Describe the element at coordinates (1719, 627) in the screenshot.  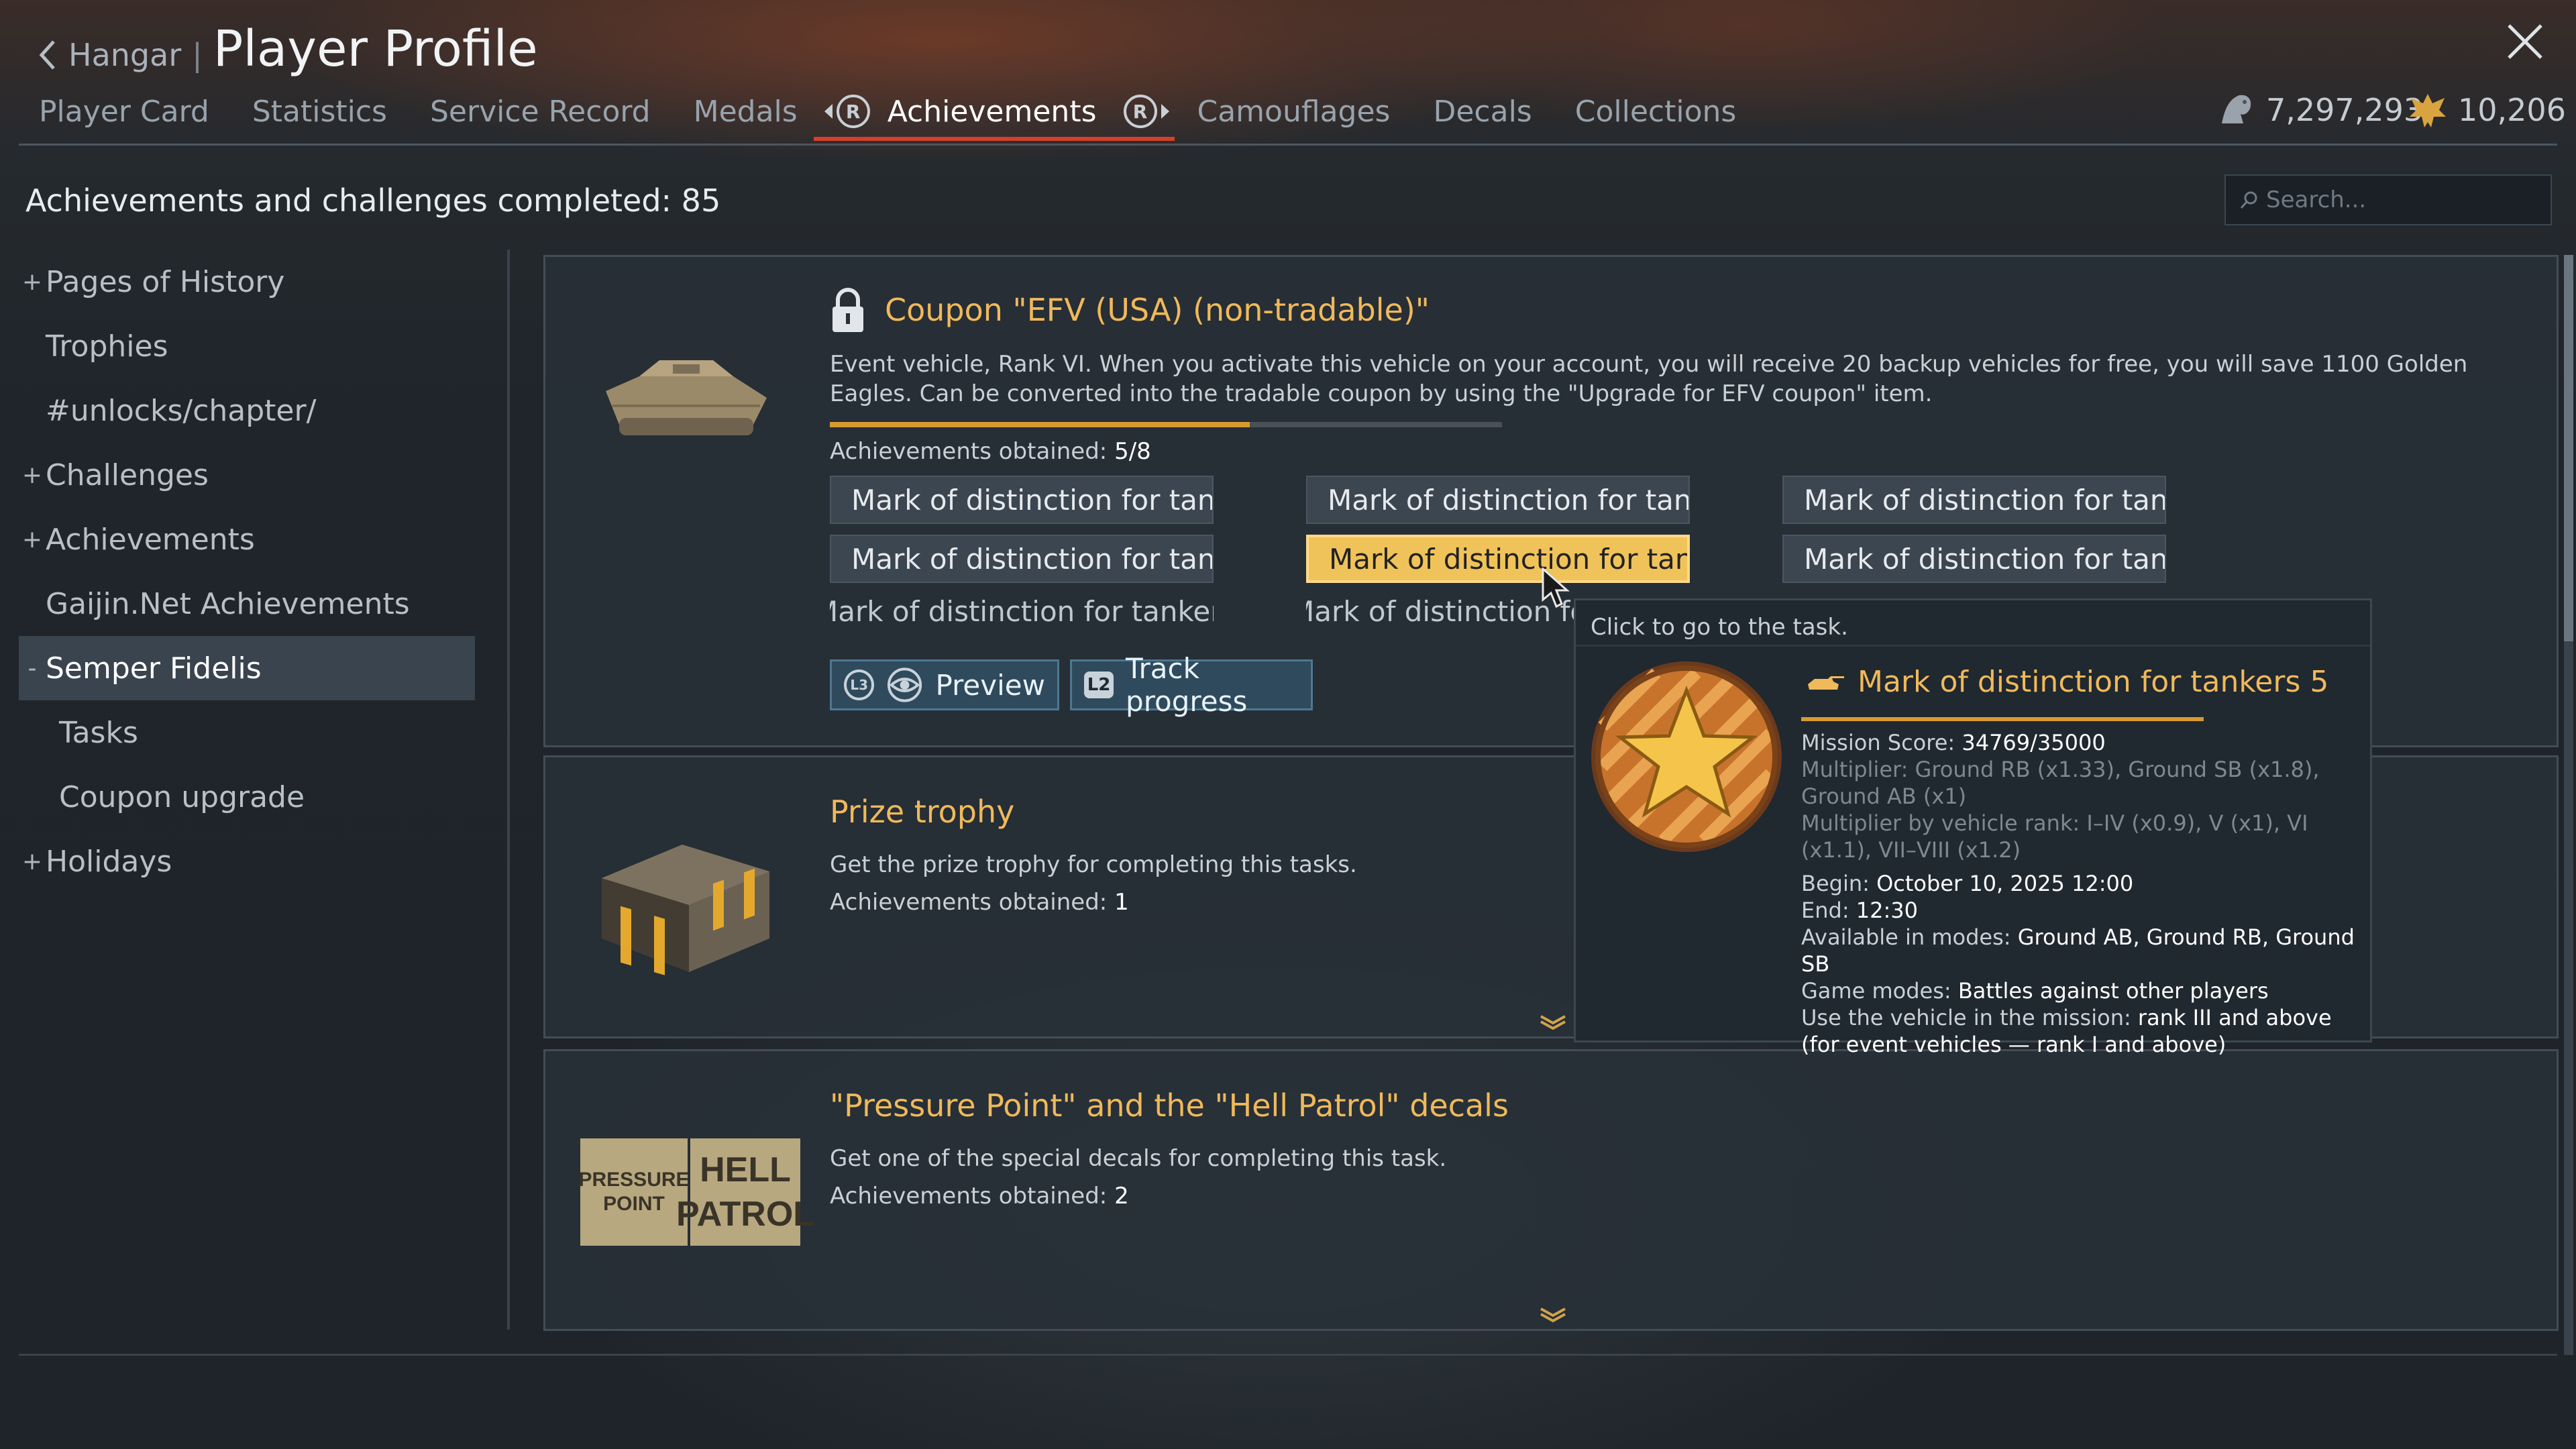
I see `tooltip-hint: Click to go to the task.` at that location.